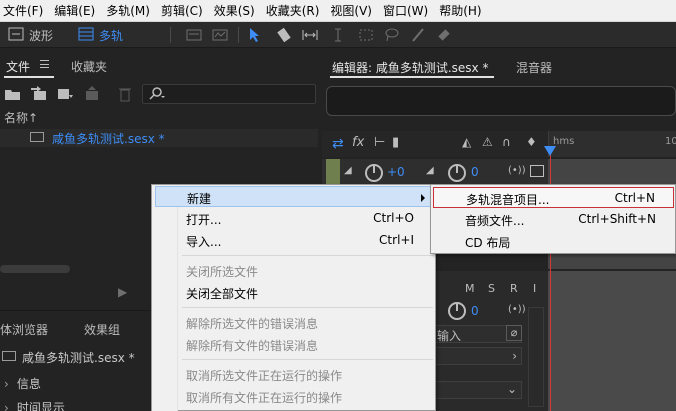  What do you see at coordinates (284, 35) in the screenshot?
I see `razor-tool-icon` at bounding box center [284, 35].